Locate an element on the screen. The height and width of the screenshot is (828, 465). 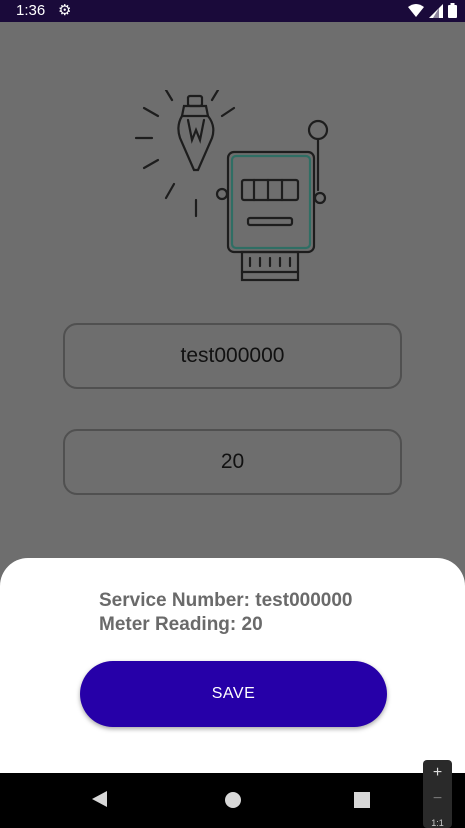
status-icons is located at coordinates (432, 10).